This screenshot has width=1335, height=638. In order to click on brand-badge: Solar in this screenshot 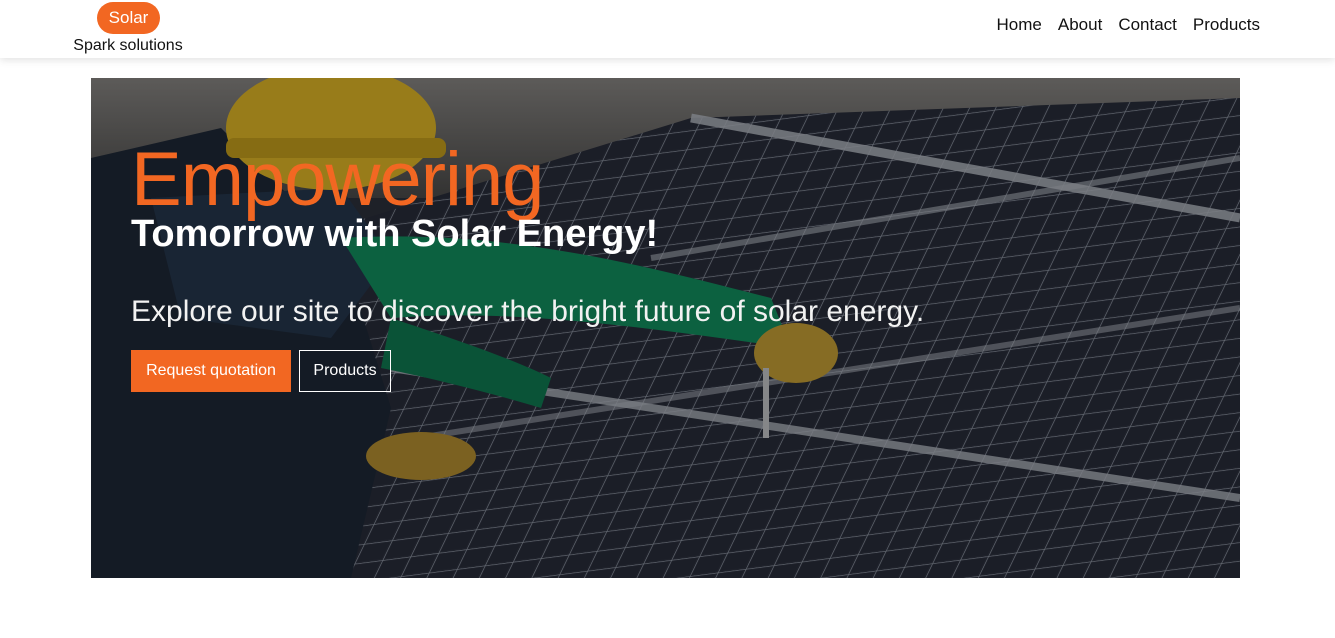, I will do `click(128, 18)`.